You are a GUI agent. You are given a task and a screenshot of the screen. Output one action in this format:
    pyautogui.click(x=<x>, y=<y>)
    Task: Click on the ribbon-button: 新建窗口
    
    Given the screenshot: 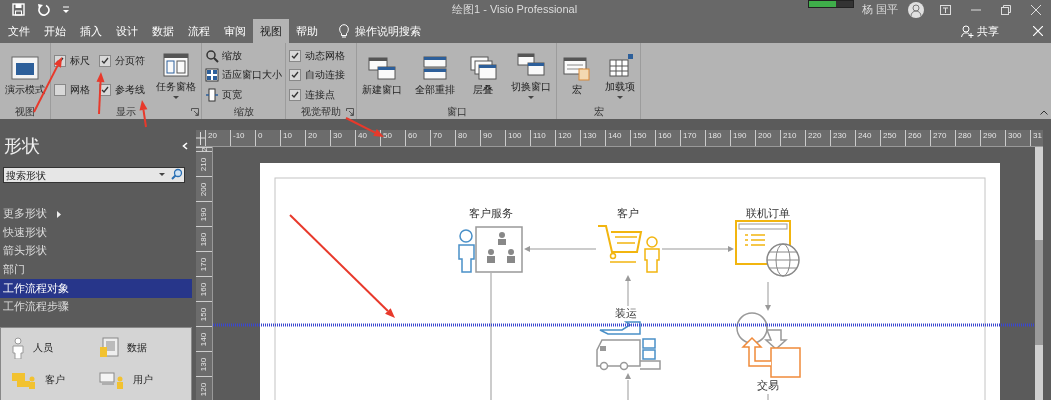 What is the action you would take?
    pyautogui.click(x=382, y=75)
    